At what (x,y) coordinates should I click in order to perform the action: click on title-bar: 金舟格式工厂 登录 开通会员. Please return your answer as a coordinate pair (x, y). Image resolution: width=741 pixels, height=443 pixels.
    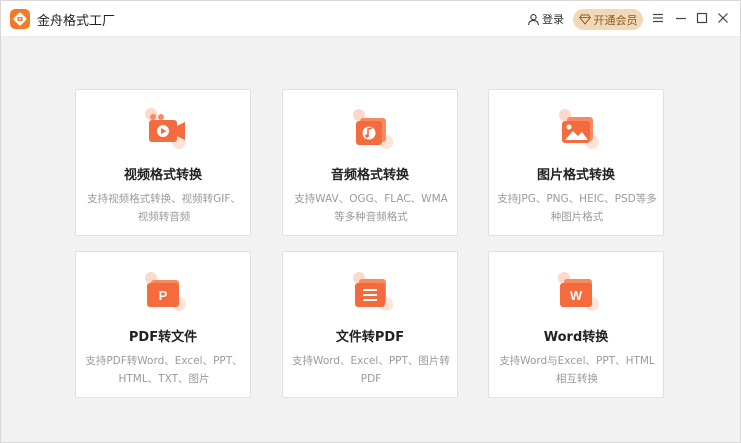
    Looking at the image, I should click on (370, 19).